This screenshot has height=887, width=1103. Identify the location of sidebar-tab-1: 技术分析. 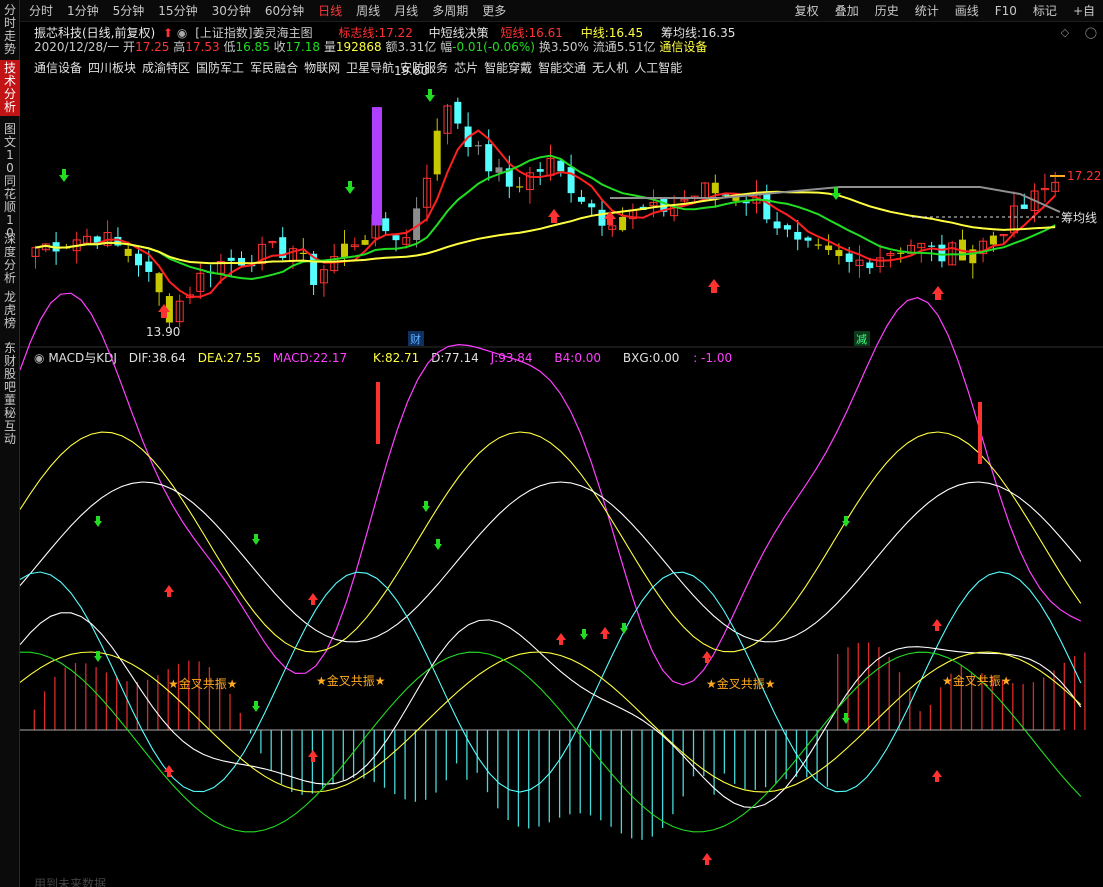
(10, 88).